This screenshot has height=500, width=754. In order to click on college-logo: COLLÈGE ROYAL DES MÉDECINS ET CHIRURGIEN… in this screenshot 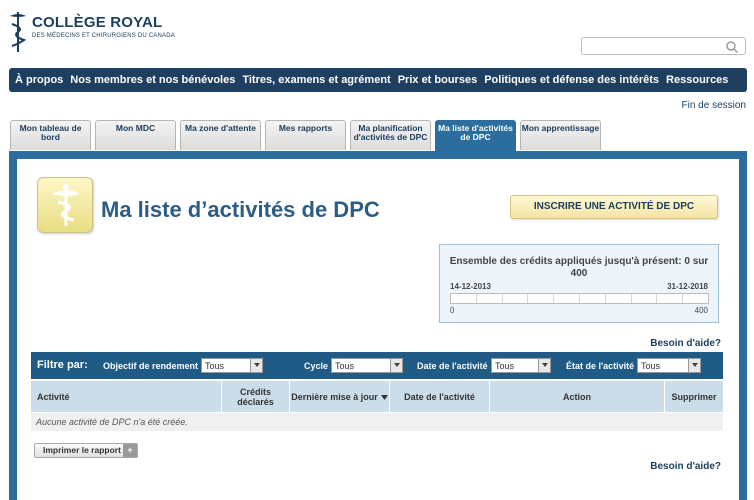, I will do `click(91, 32)`.